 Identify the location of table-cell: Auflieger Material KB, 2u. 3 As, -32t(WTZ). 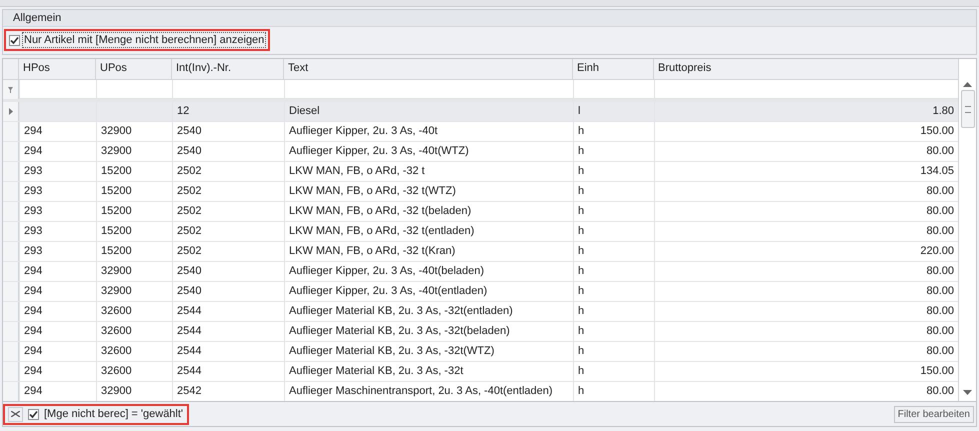
(428, 351).